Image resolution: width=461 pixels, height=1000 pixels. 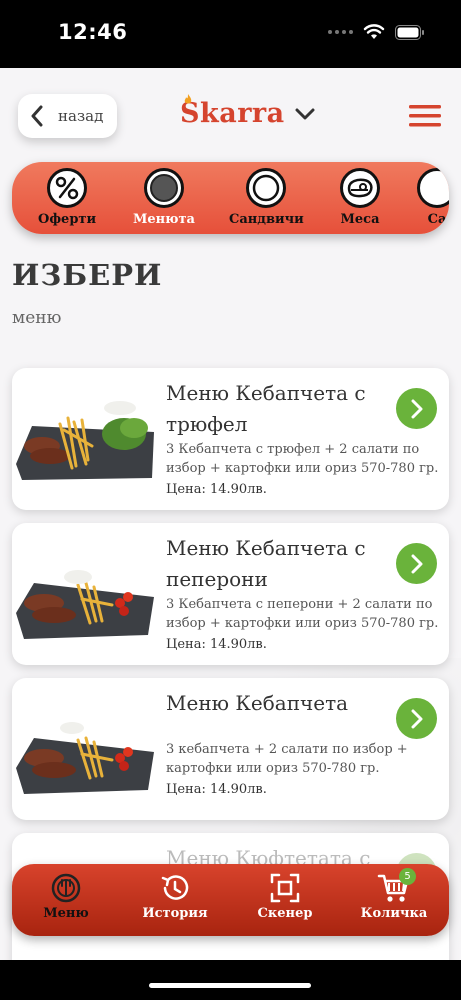 I want to click on menu-plate-icon, so click(x=164, y=188).